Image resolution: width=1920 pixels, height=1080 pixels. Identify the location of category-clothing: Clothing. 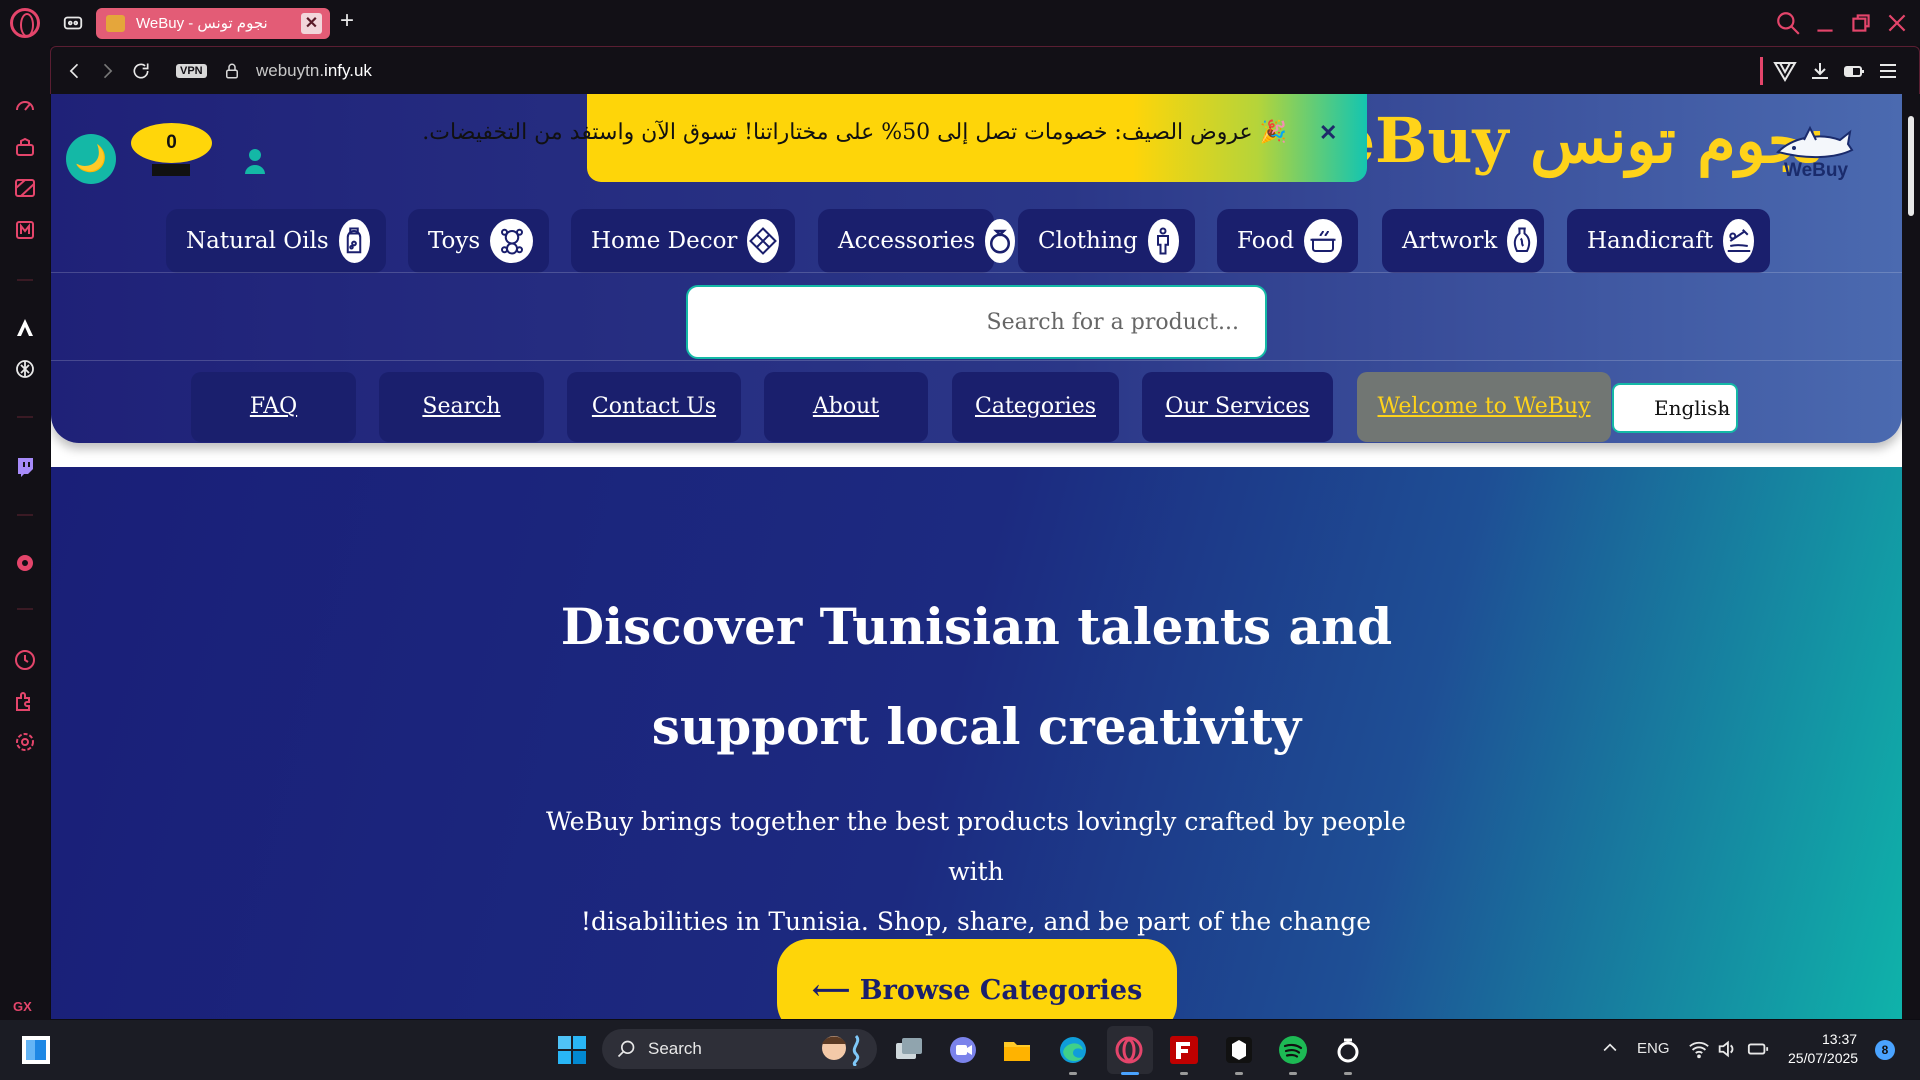
(1106, 241).